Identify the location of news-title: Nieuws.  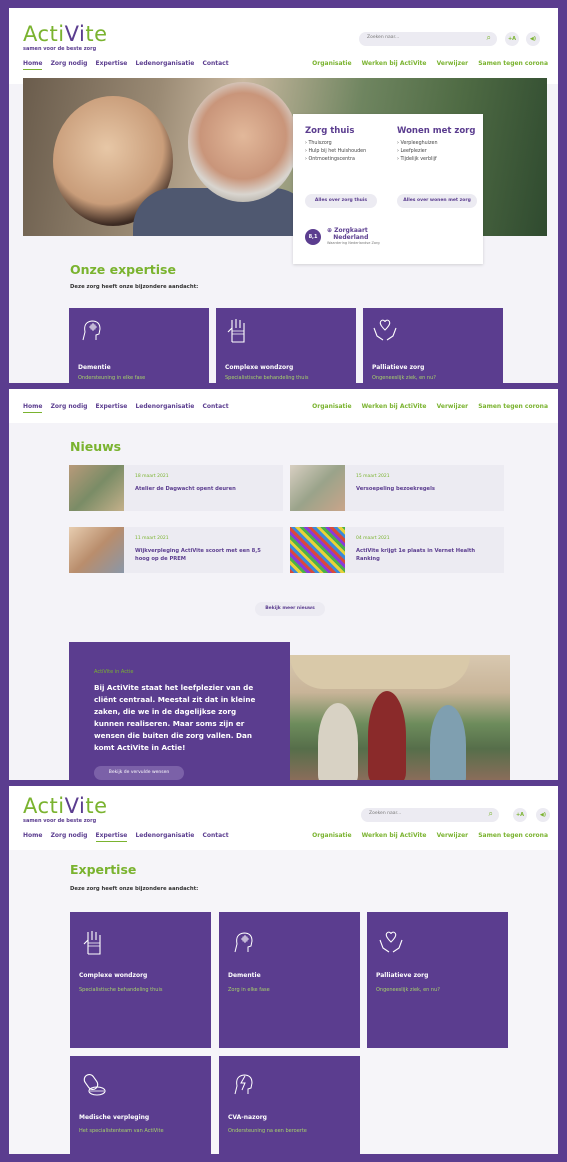
(96, 446).